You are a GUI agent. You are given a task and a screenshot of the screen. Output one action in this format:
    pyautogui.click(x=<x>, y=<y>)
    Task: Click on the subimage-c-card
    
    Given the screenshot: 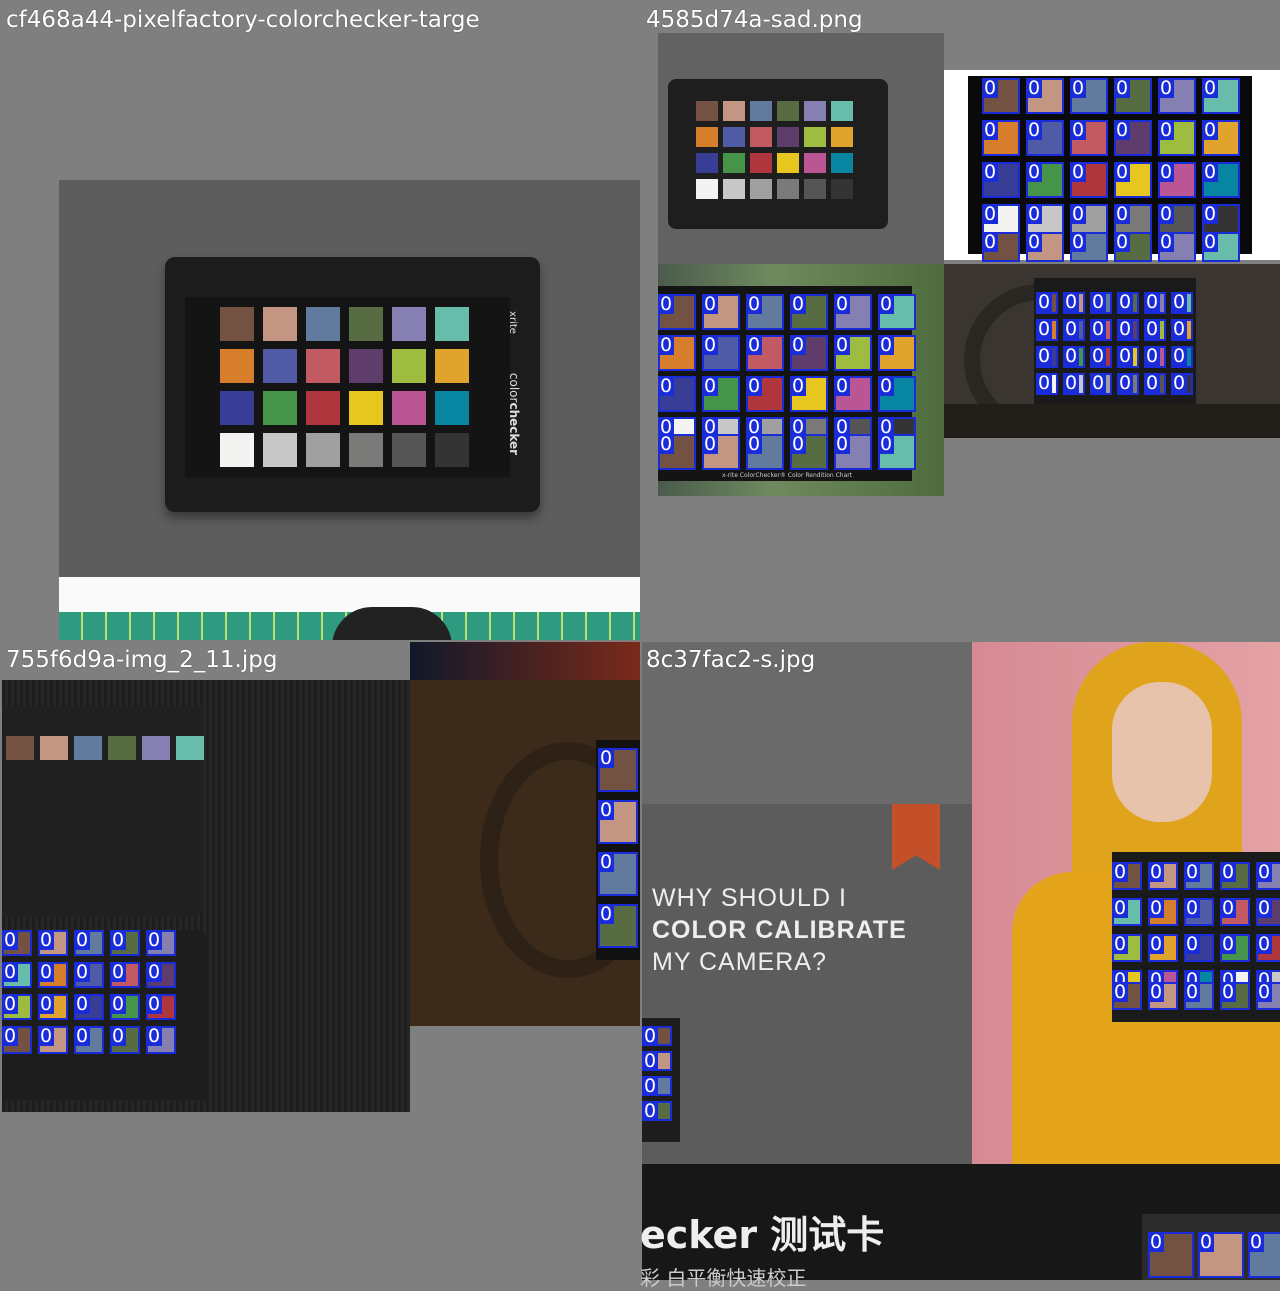 What is the action you would take?
    pyautogui.click(x=785, y=383)
    